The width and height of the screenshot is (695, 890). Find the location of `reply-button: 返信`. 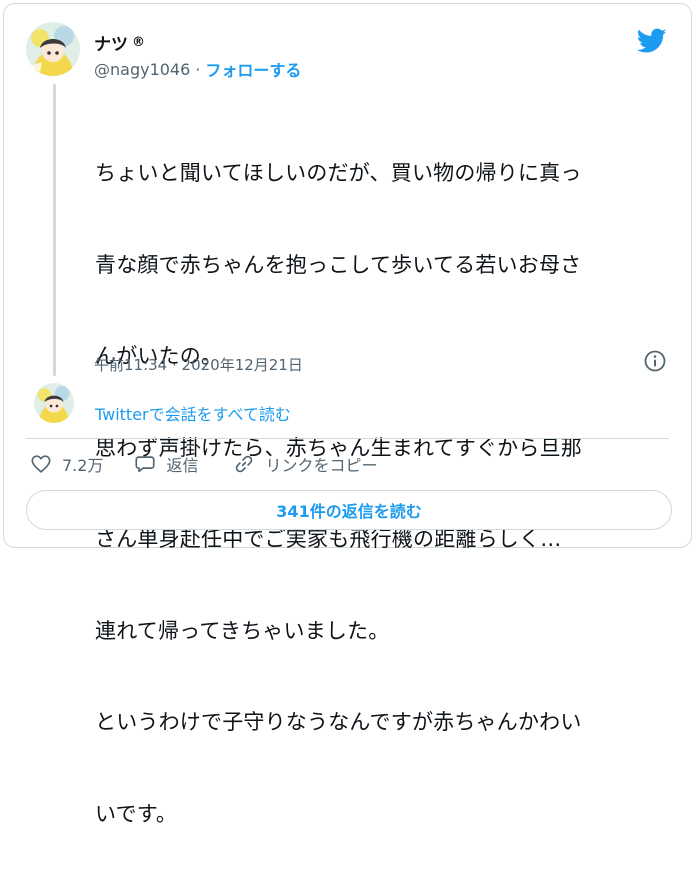

reply-button: 返信 is located at coordinates (166, 464).